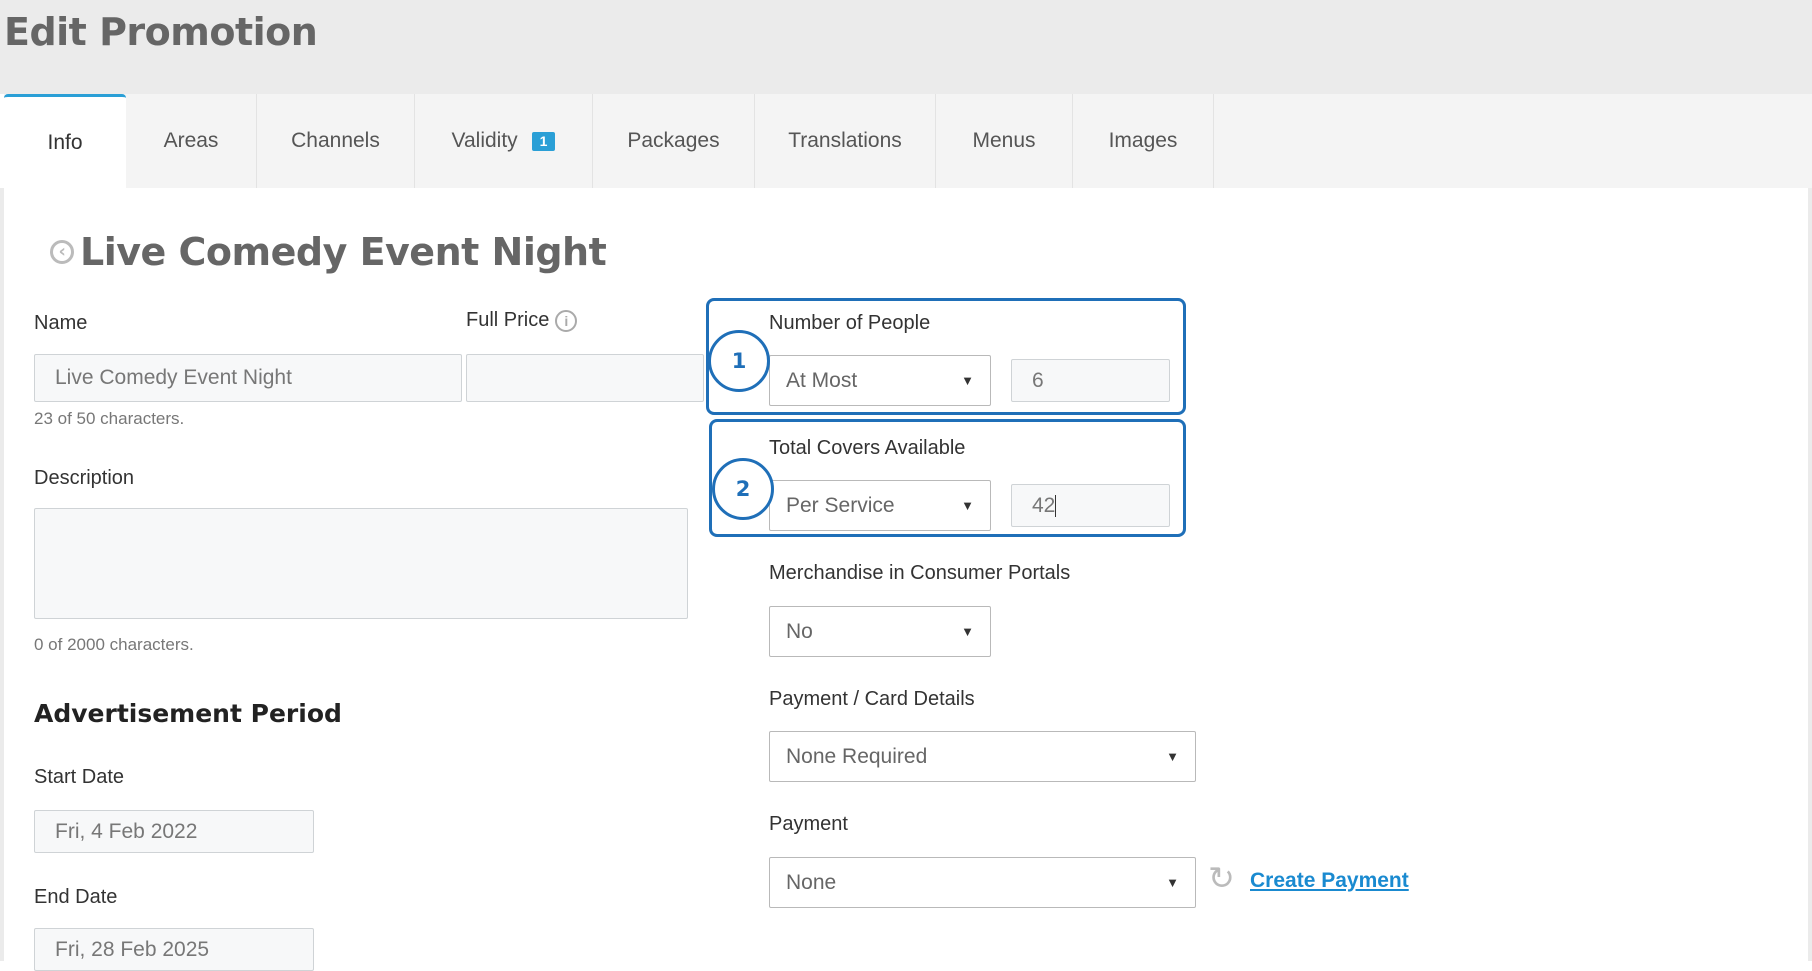 The height and width of the screenshot is (971, 1812). Describe the element at coordinates (1810, 574) in the screenshot. I see `frame-right` at that location.